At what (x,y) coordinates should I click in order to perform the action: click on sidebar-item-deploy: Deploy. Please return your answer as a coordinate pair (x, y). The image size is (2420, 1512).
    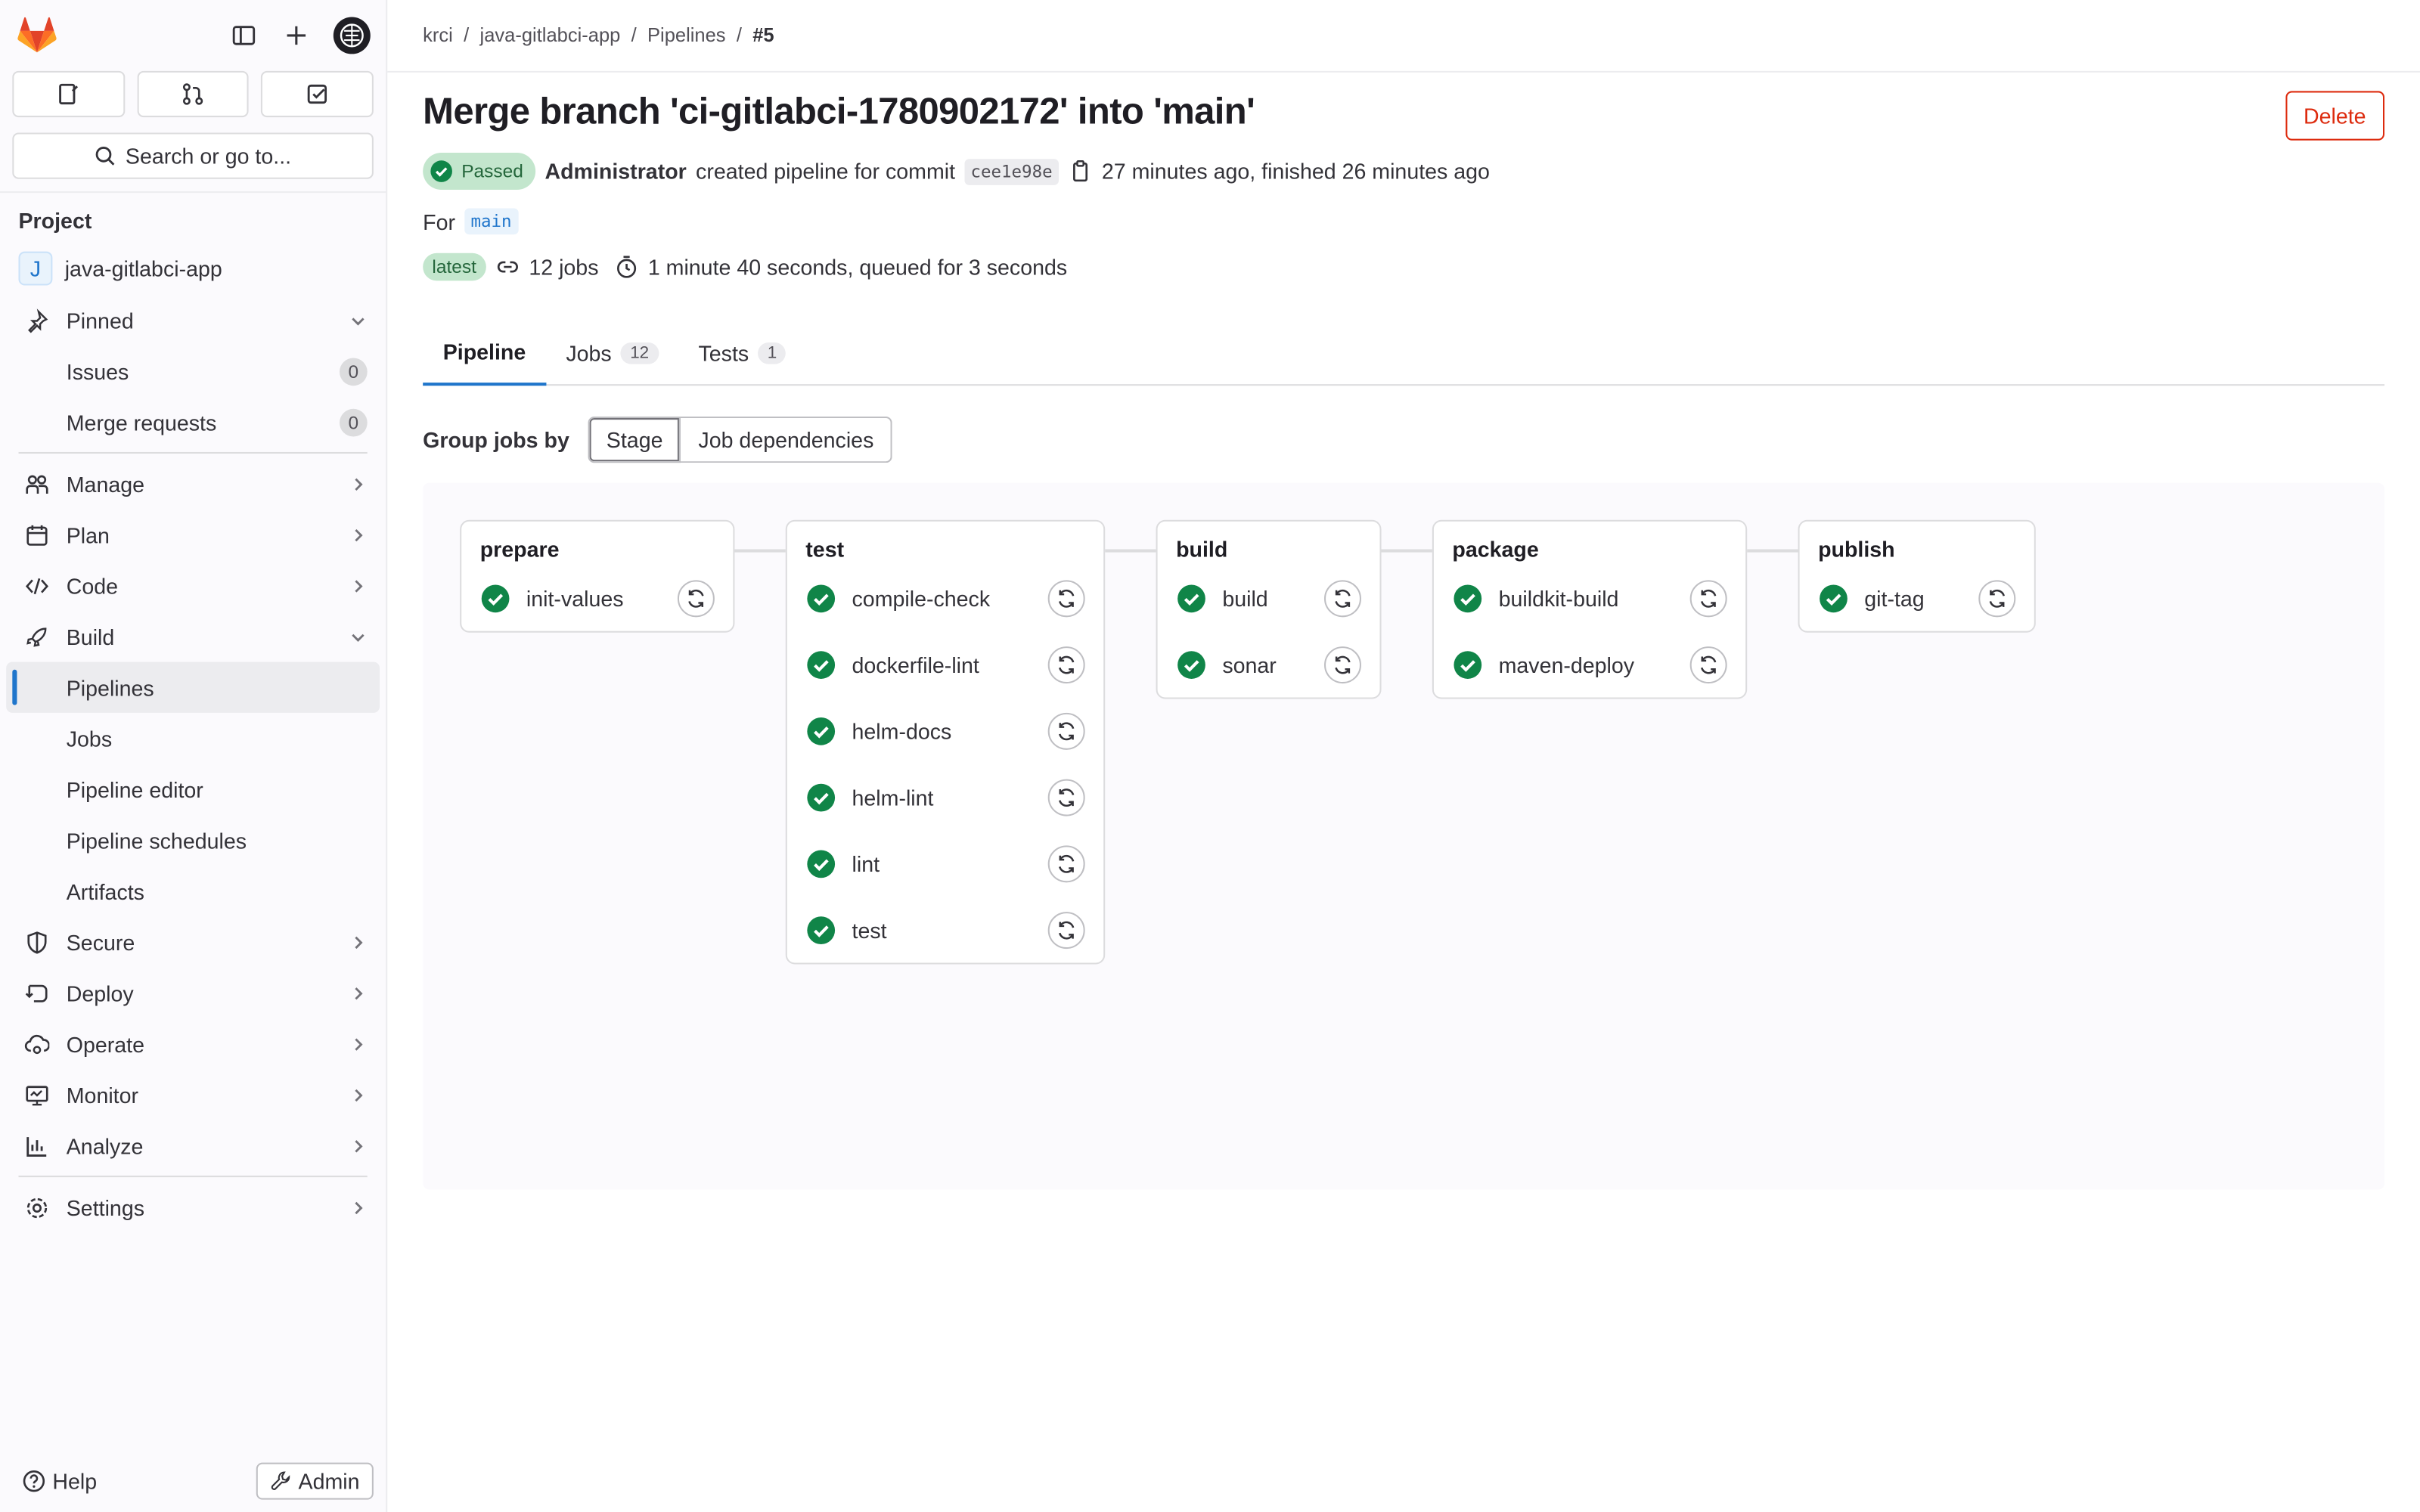
    Looking at the image, I should click on (193, 993).